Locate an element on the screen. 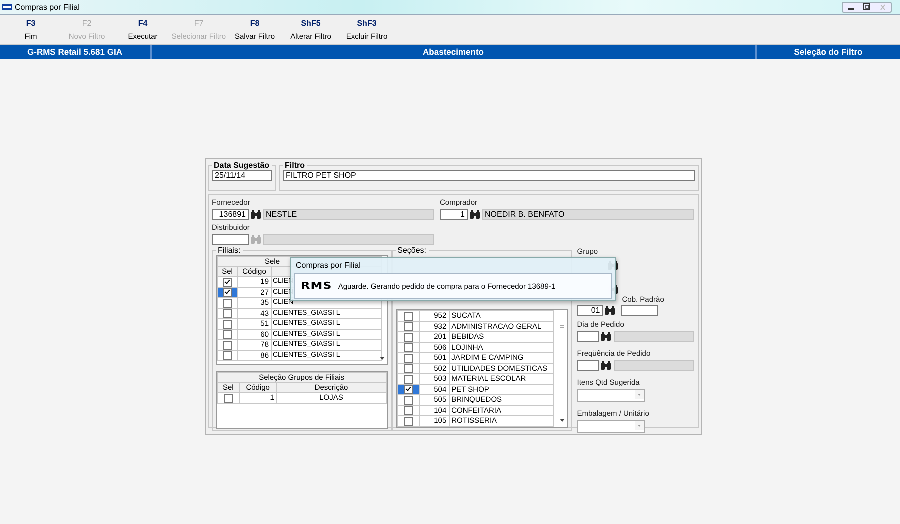 Image resolution: width=900 pixels, height=524 pixels. date-field: 25/11/14 is located at coordinates (242, 175).